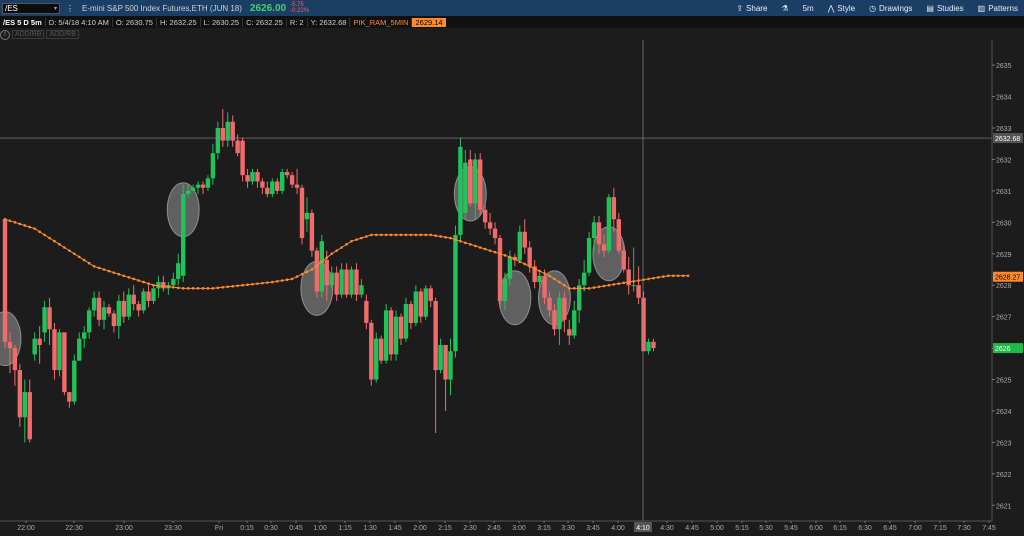  I want to click on time-tick-label: 6:45, so click(890, 528).